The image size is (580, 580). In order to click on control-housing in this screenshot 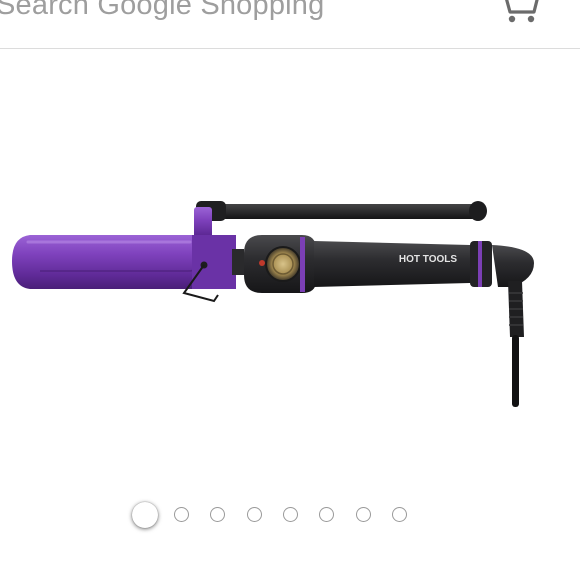, I will do `click(280, 264)`.